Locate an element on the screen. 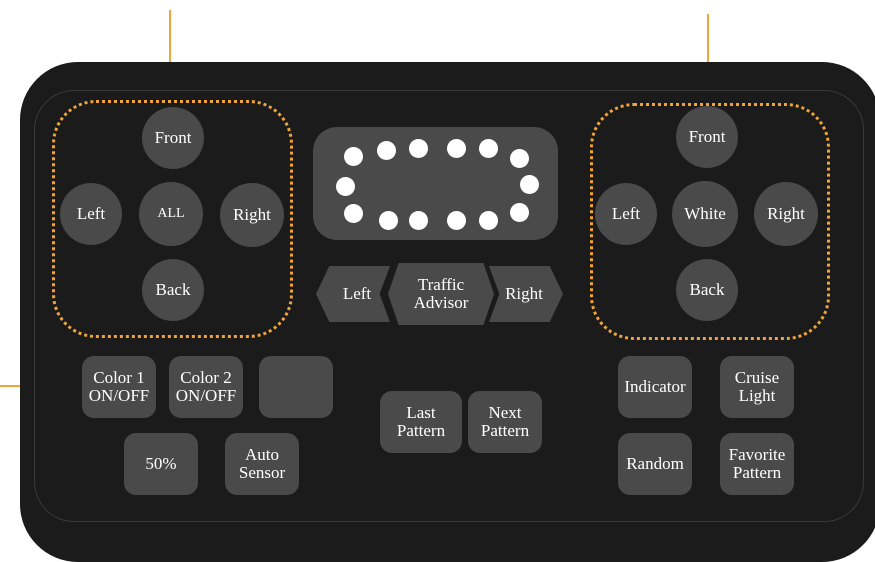  color2-toggle-button: Color 2 ON/OFF is located at coordinates (206, 387).